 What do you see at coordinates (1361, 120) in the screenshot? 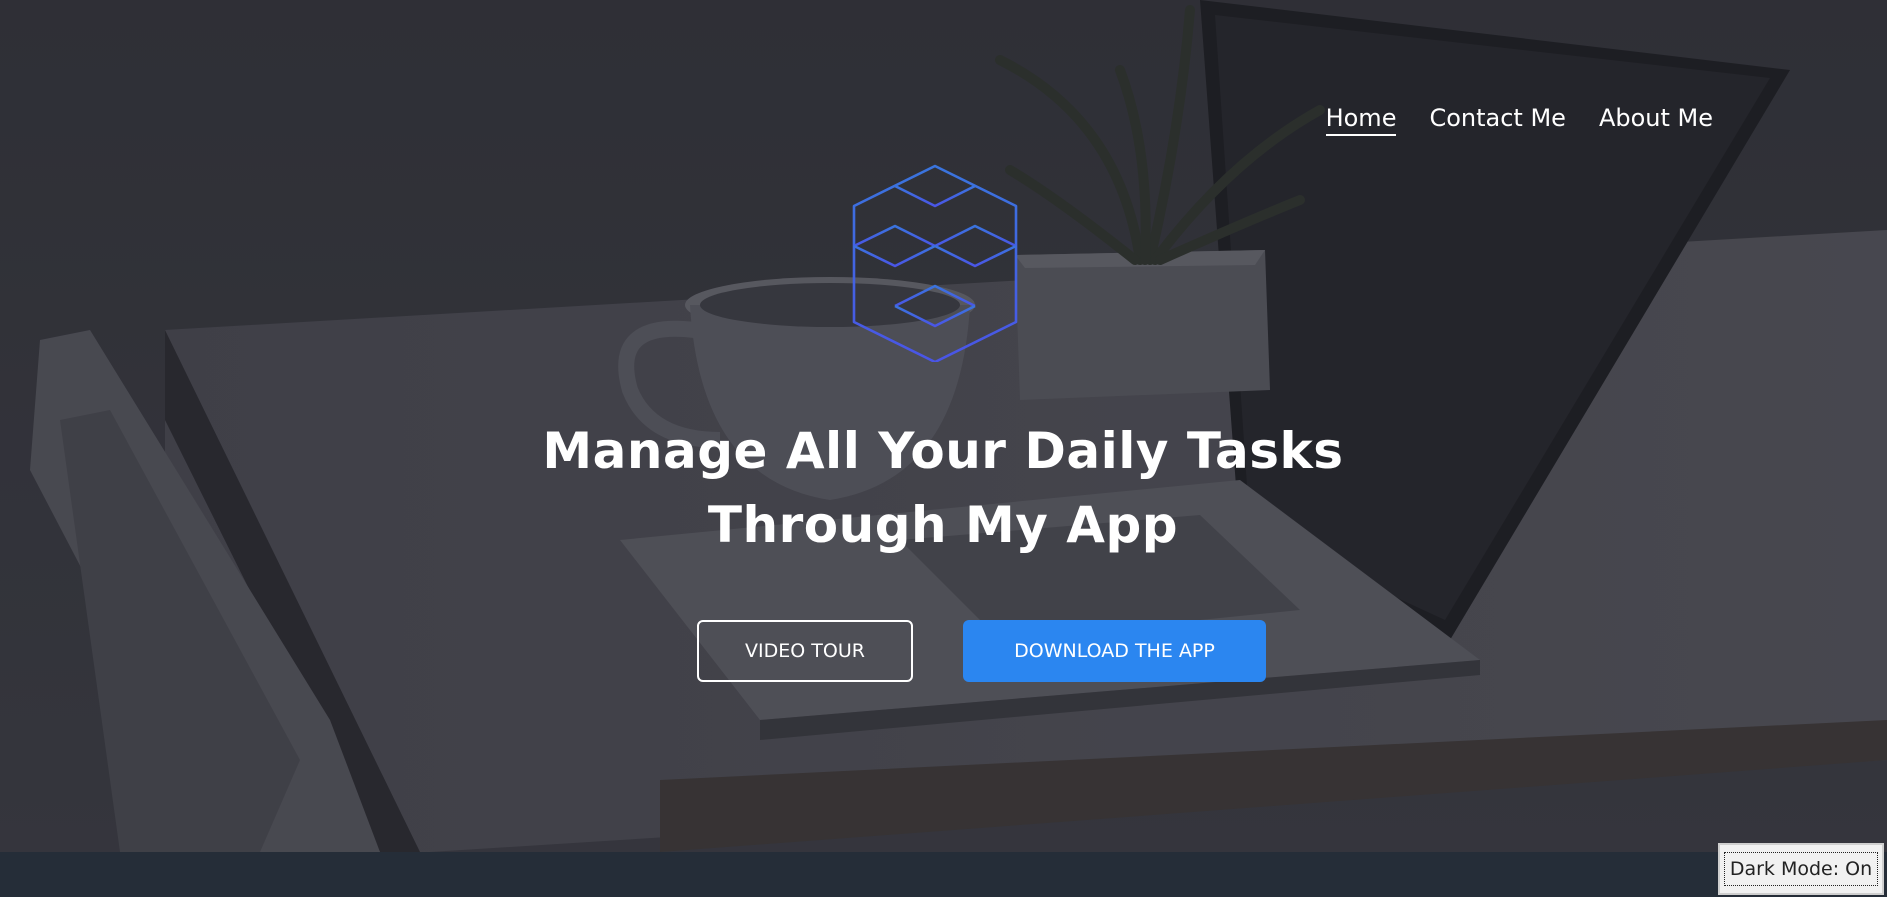
I see `nav-item-home: Home` at bounding box center [1361, 120].